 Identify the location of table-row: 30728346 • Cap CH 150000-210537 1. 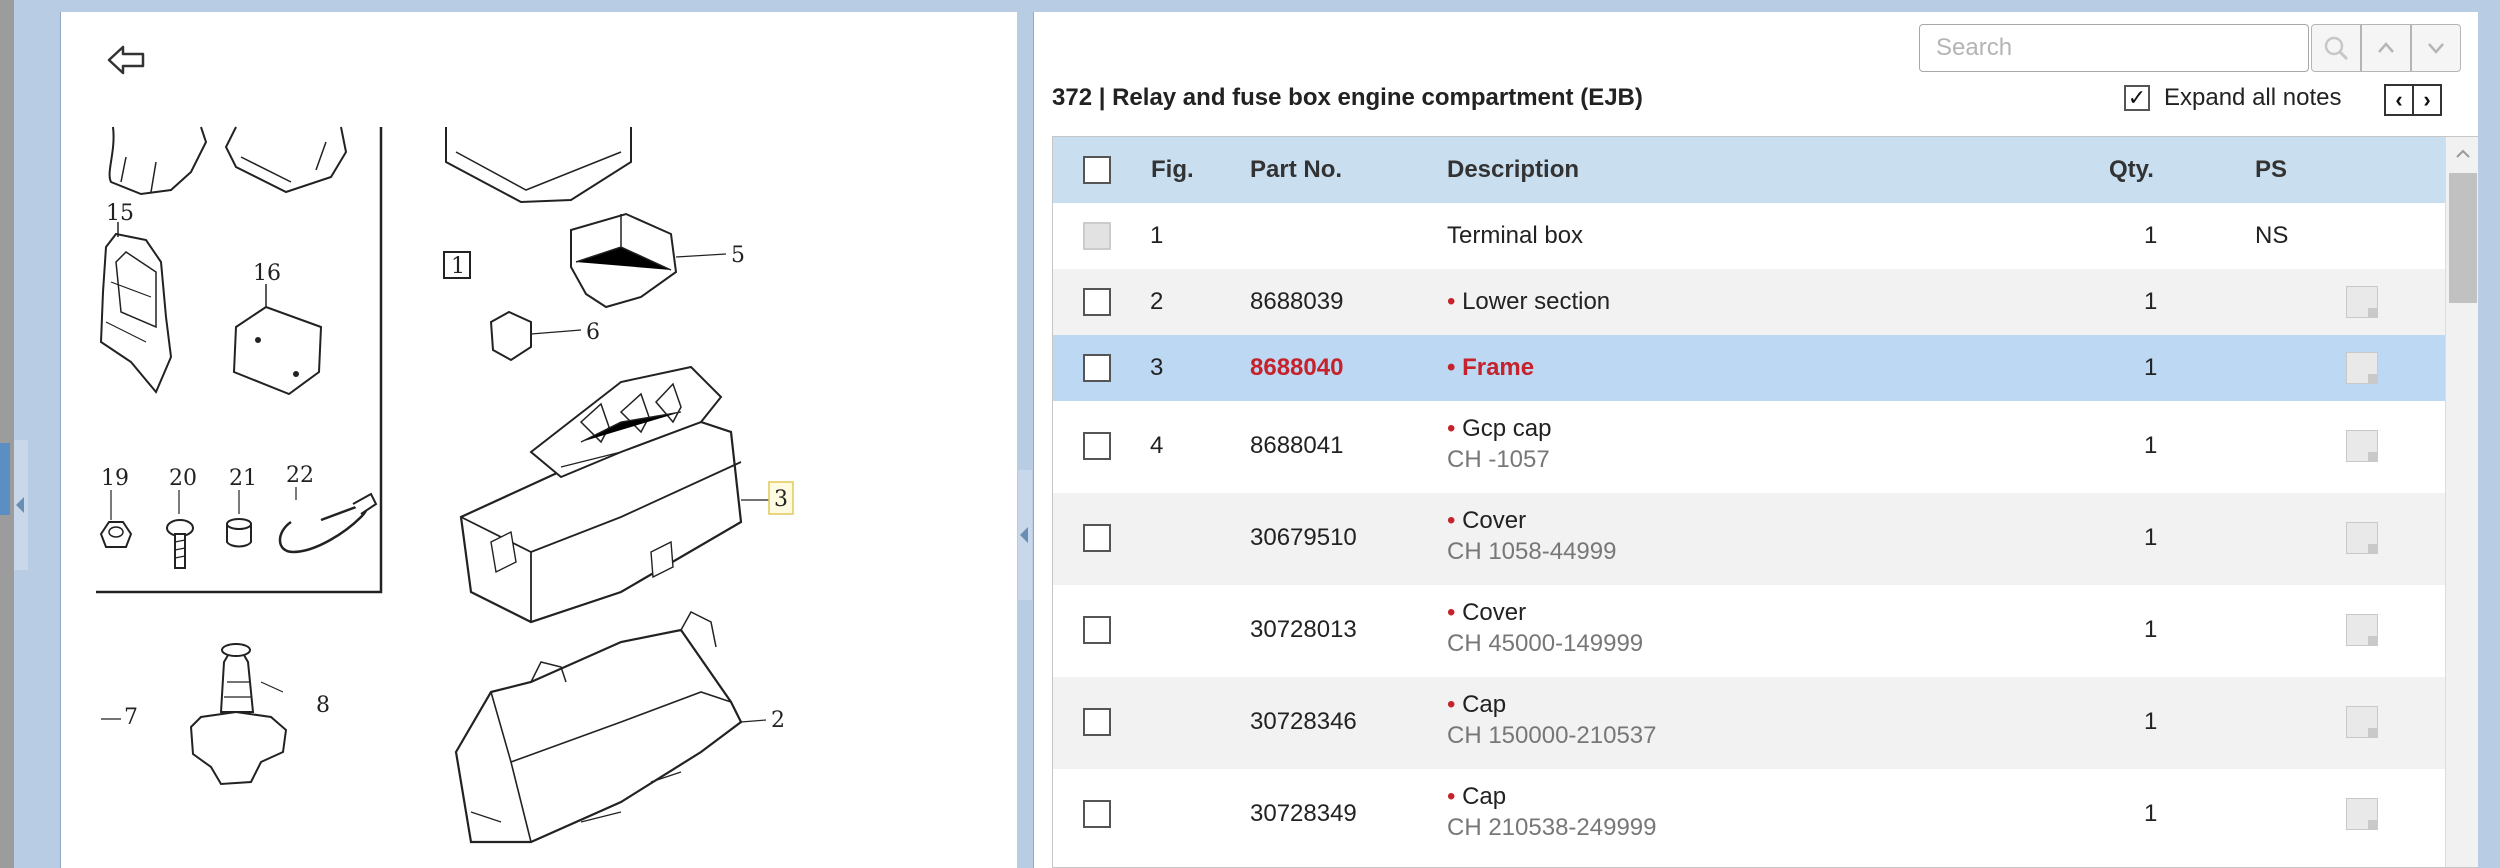
(1749, 723).